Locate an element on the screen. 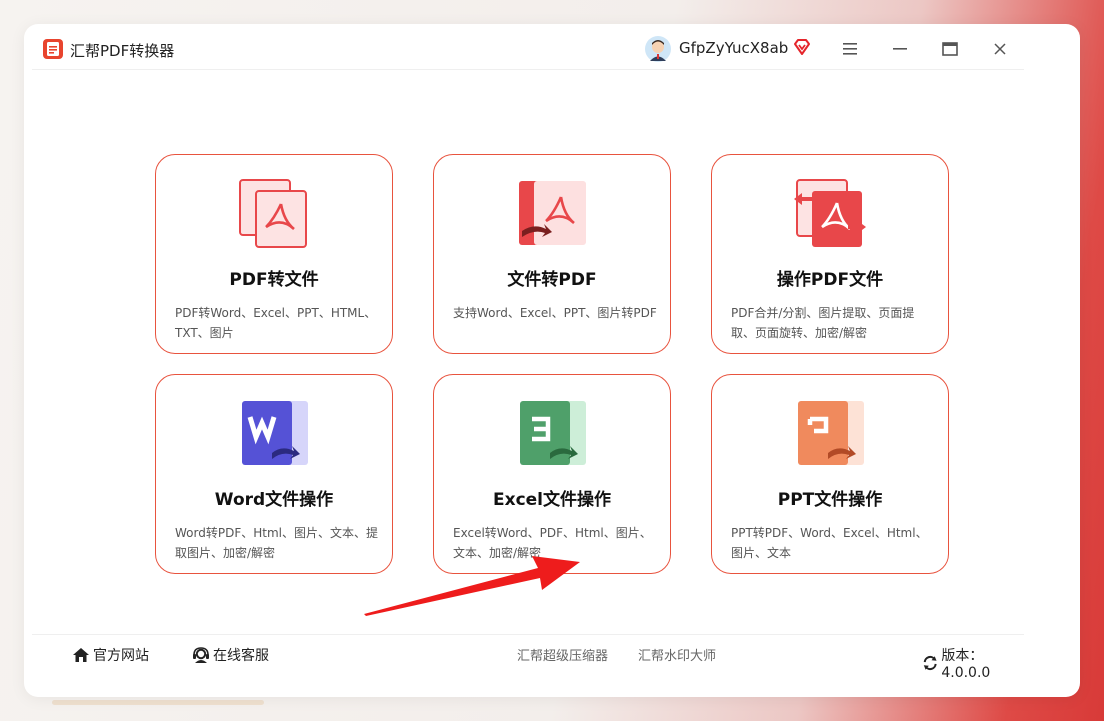 This screenshot has width=1104, height=721. card-title: 文件转PDF is located at coordinates (552, 280).